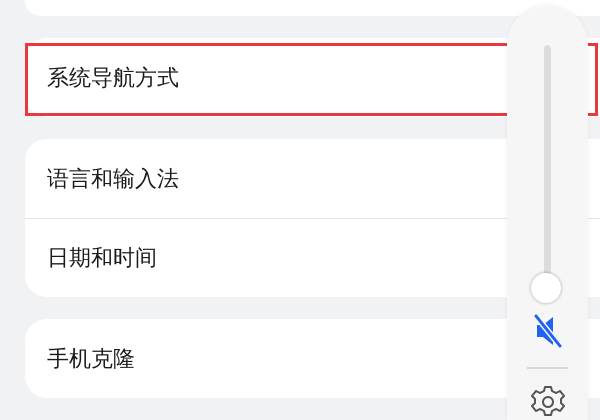  What do you see at coordinates (113, 179) in the screenshot?
I see `settings-item: 语言和输入法` at bounding box center [113, 179].